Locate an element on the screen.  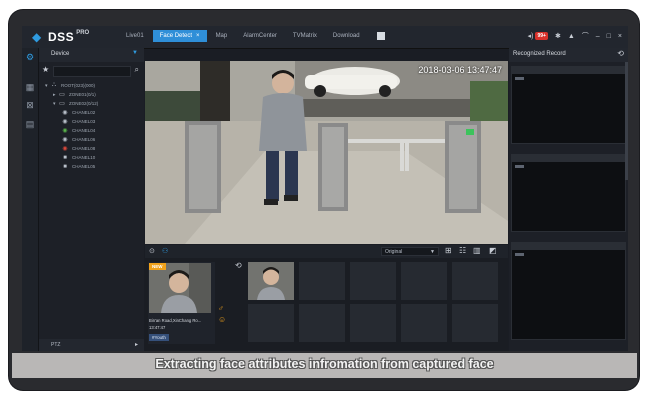
video-toolbar: ⊙ ⚇ Original ▼ ⊞ ☷ ▥ ◩ is located at coordinates (326, 251).